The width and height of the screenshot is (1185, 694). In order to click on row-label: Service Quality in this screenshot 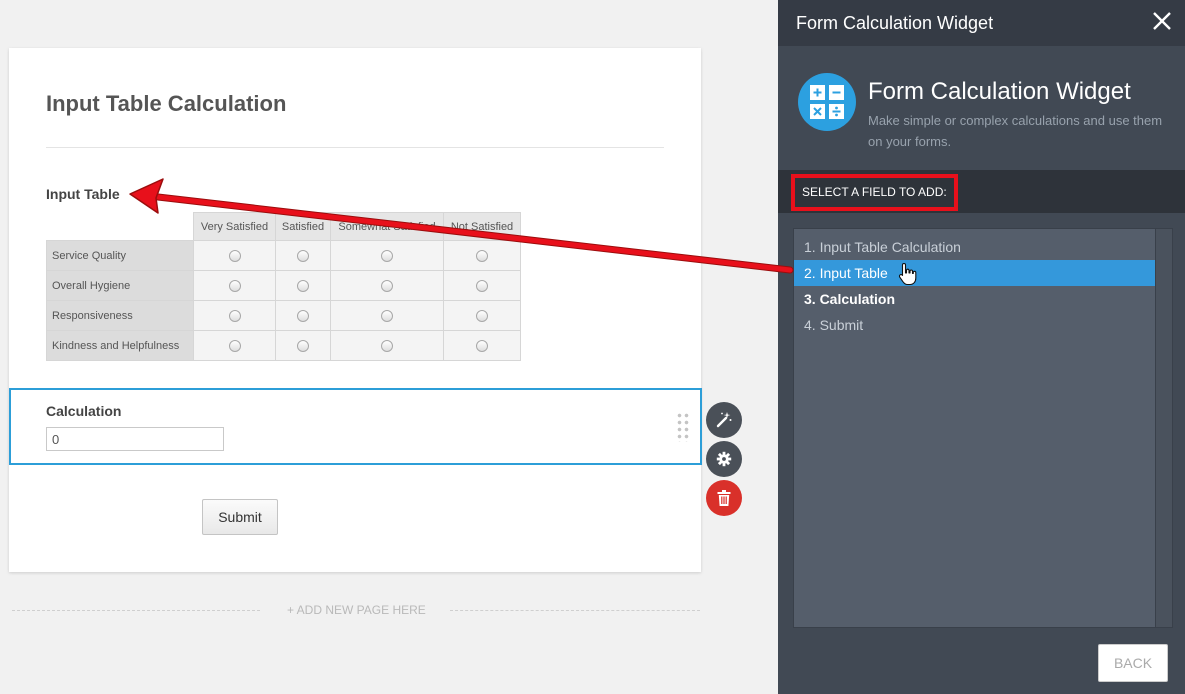, I will do `click(120, 255)`.